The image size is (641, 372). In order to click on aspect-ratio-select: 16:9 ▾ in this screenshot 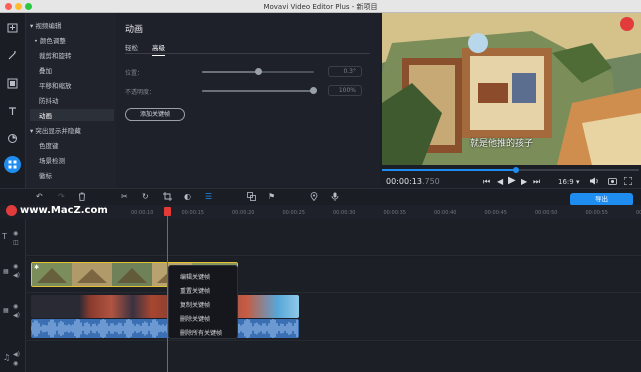, I will do `click(568, 182)`.